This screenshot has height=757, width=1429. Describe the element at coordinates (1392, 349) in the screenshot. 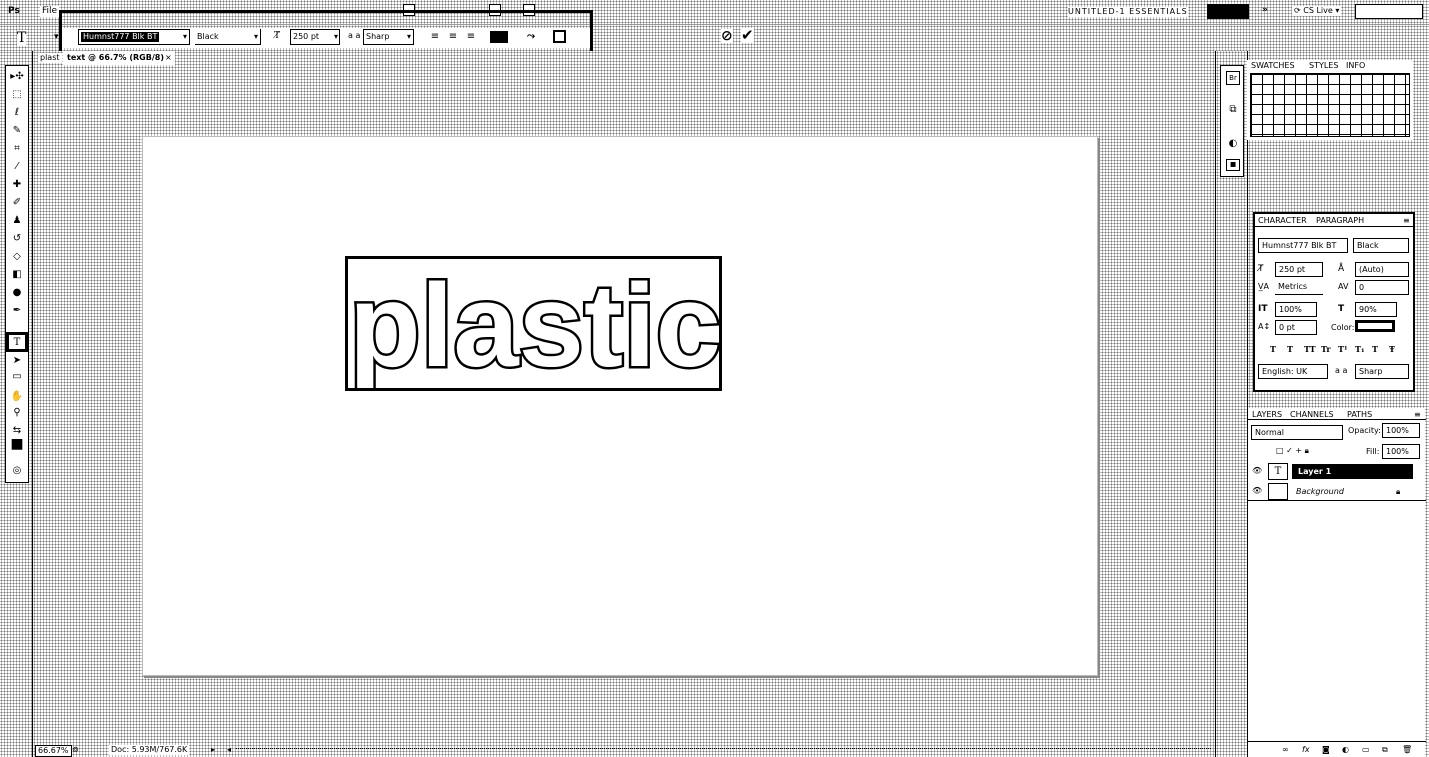

I see `char-style-button: Ŧ` at that location.